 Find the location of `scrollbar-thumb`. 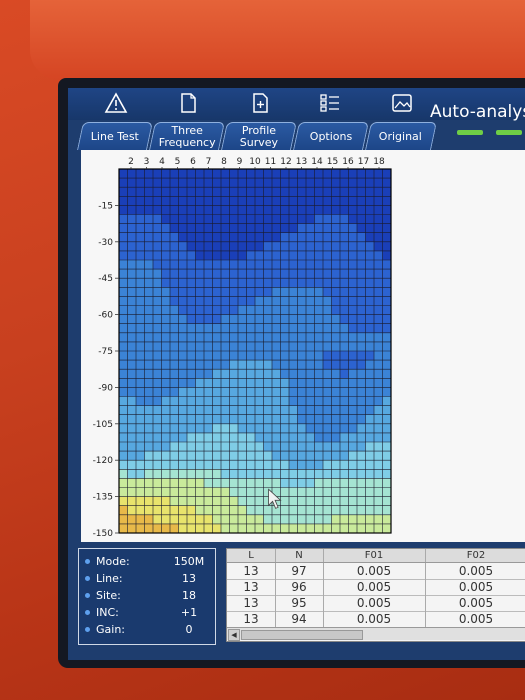

scrollbar-thumb is located at coordinates (302, 635).